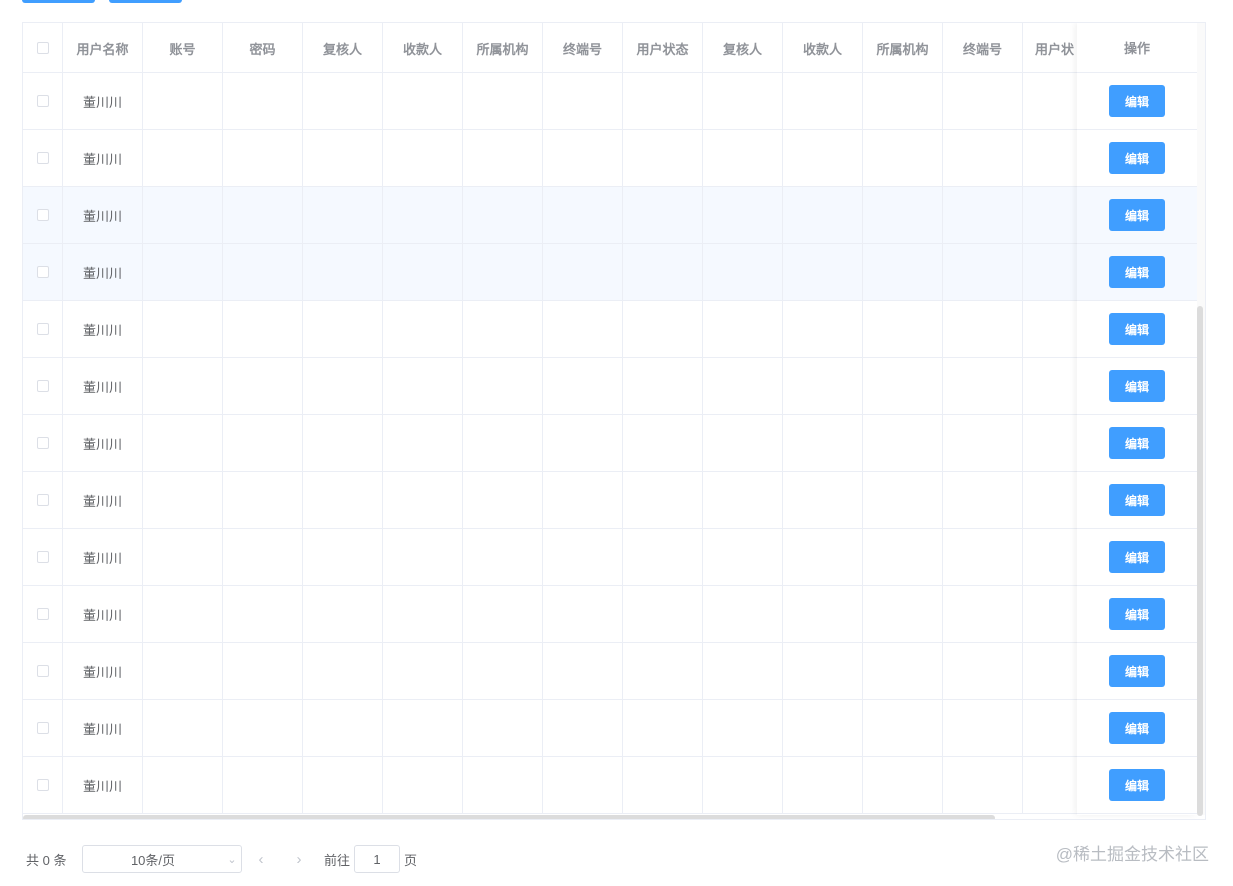 This screenshot has width=1233, height=886. I want to click on column-header-actions: 操作, so click(1137, 48).